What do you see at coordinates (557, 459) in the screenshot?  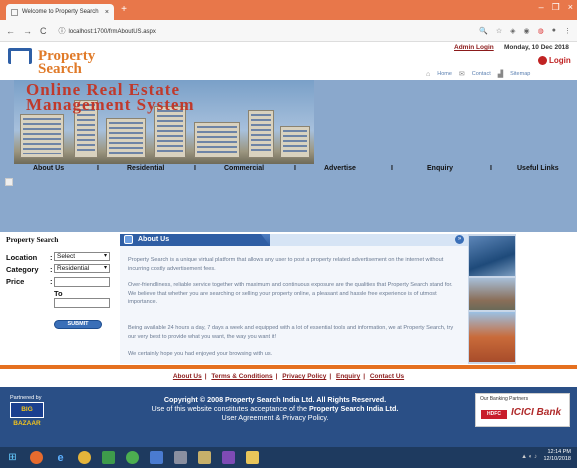 I see `clock-date: 12/10/2018` at bounding box center [557, 459].